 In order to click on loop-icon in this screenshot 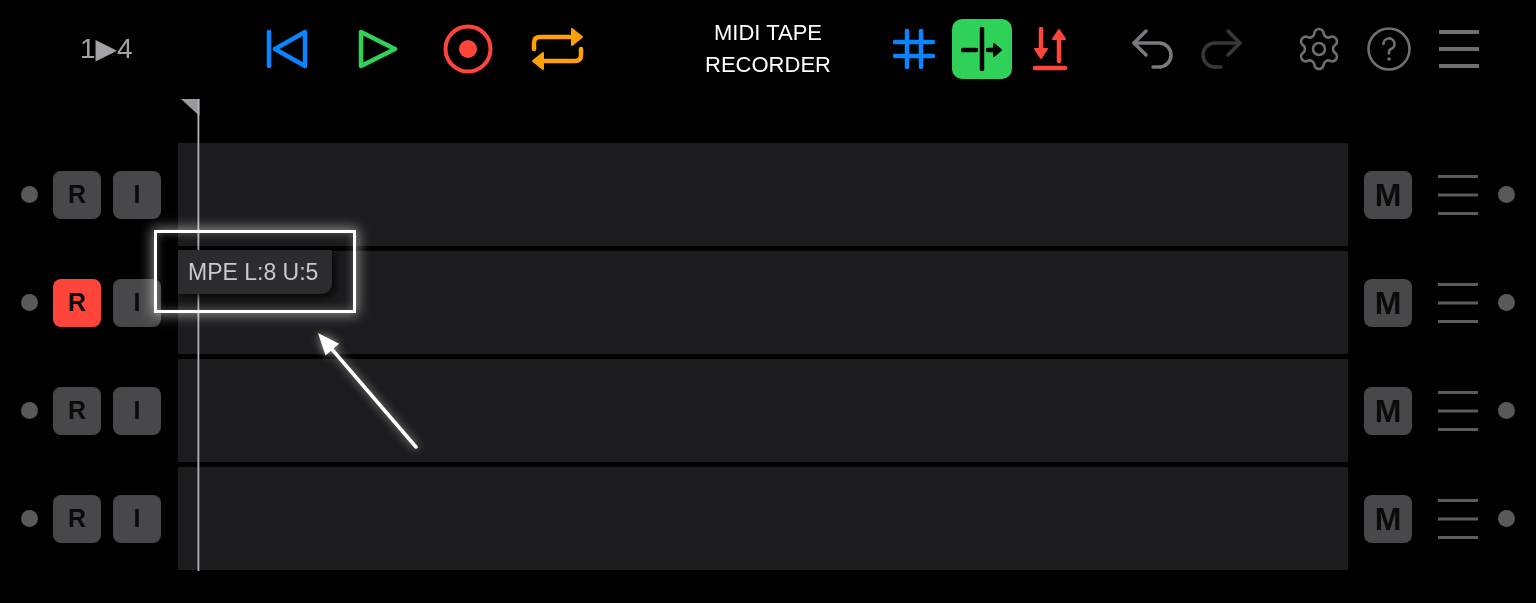, I will do `click(557, 49)`.